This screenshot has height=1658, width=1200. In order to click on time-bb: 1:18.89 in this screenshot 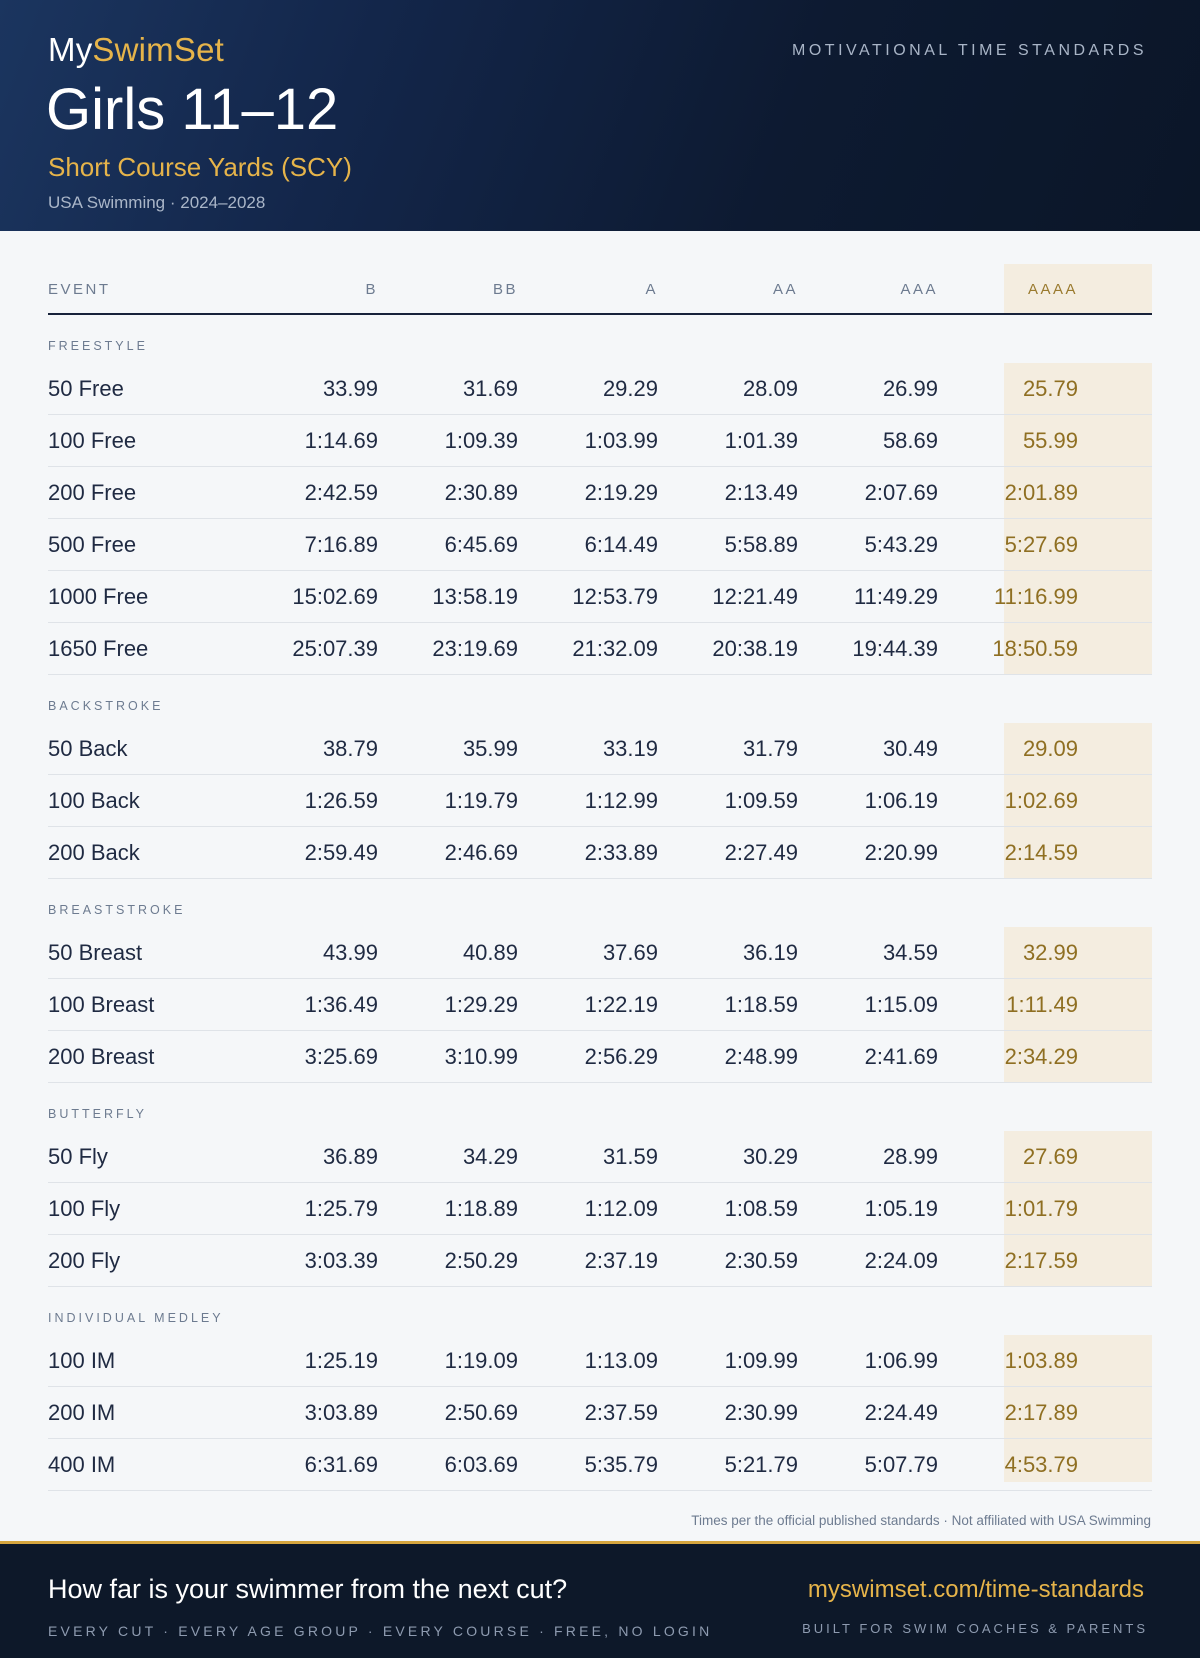, I will do `click(481, 1208)`.